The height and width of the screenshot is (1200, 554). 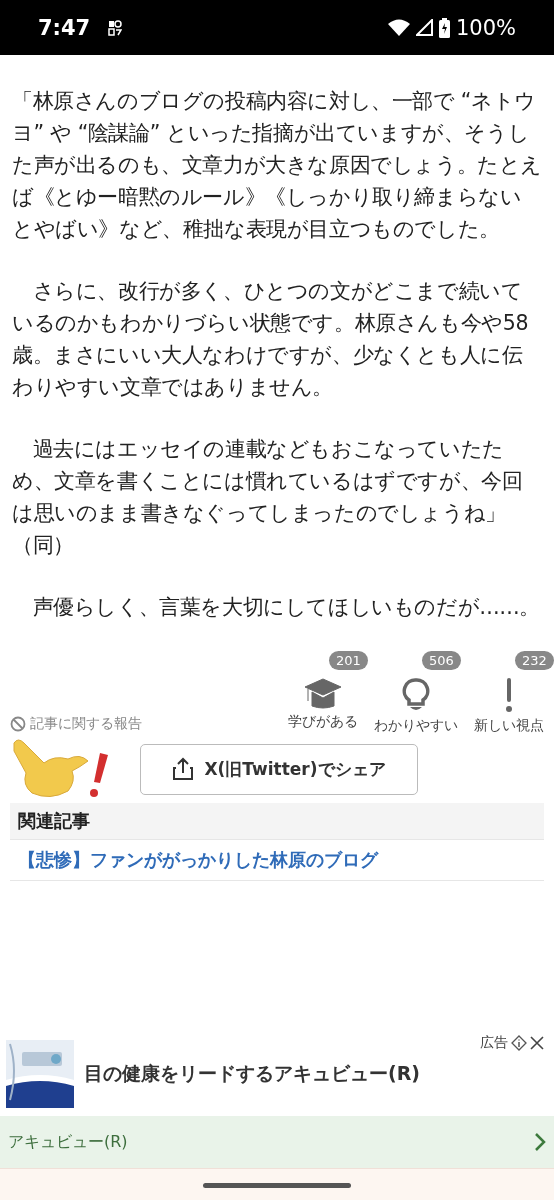 What do you see at coordinates (534, 660) in the screenshot?
I see `count-badge: 232` at bounding box center [534, 660].